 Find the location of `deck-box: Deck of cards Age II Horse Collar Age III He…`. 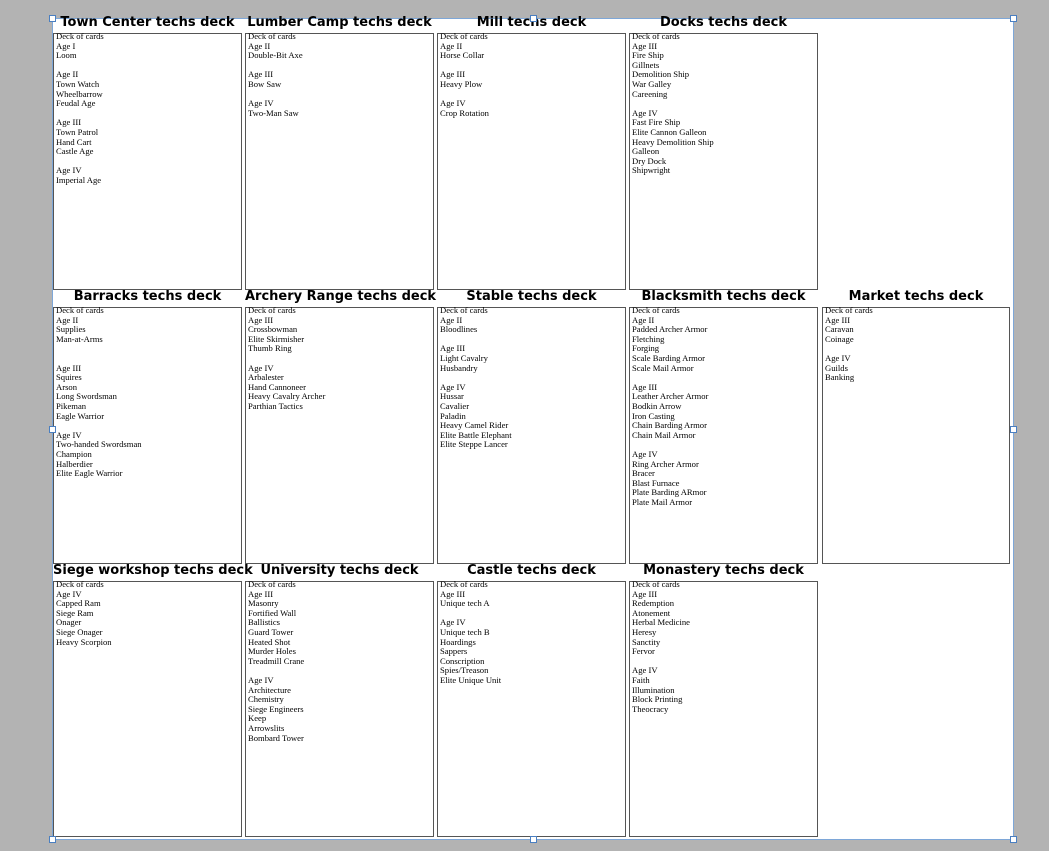

deck-box: Deck of cards Age II Horse Collar Age III He… is located at coordinates (531, 160).